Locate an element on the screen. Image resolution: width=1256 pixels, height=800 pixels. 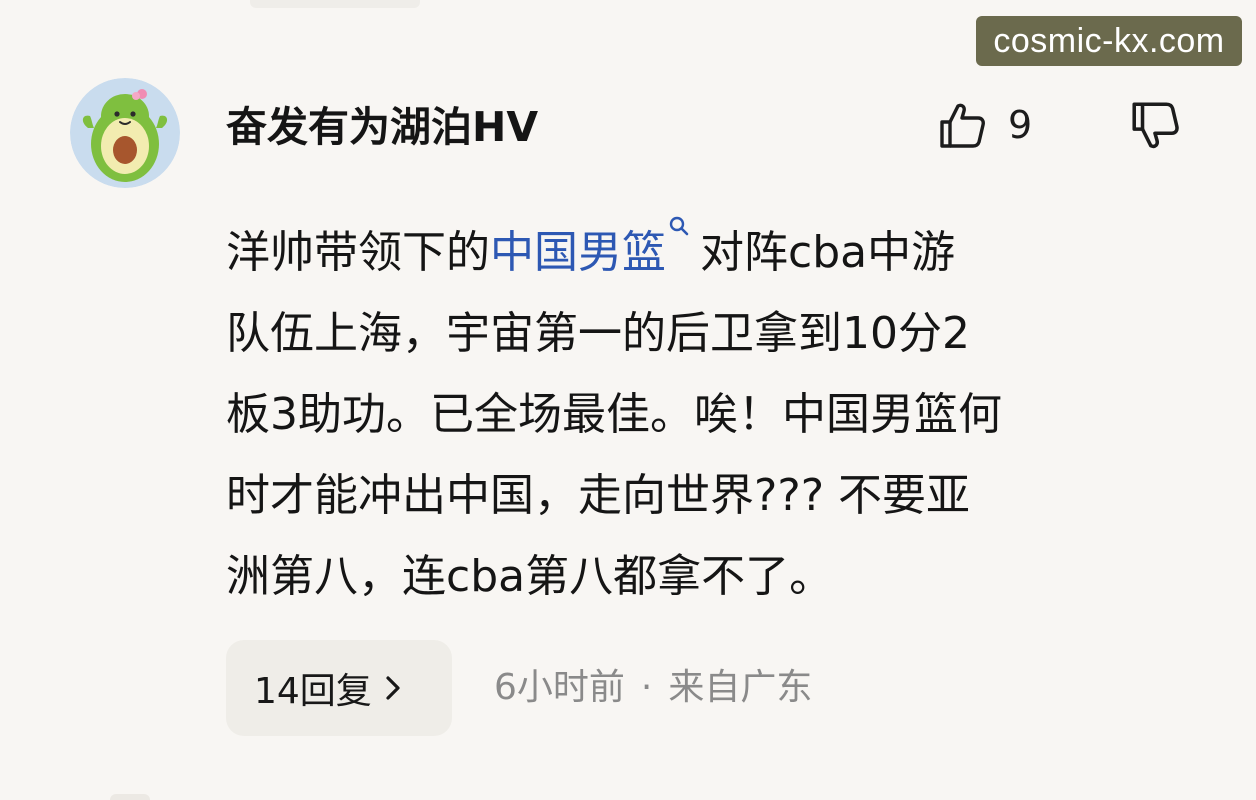
like-count: 9 is located at coordinates (1020, 125).